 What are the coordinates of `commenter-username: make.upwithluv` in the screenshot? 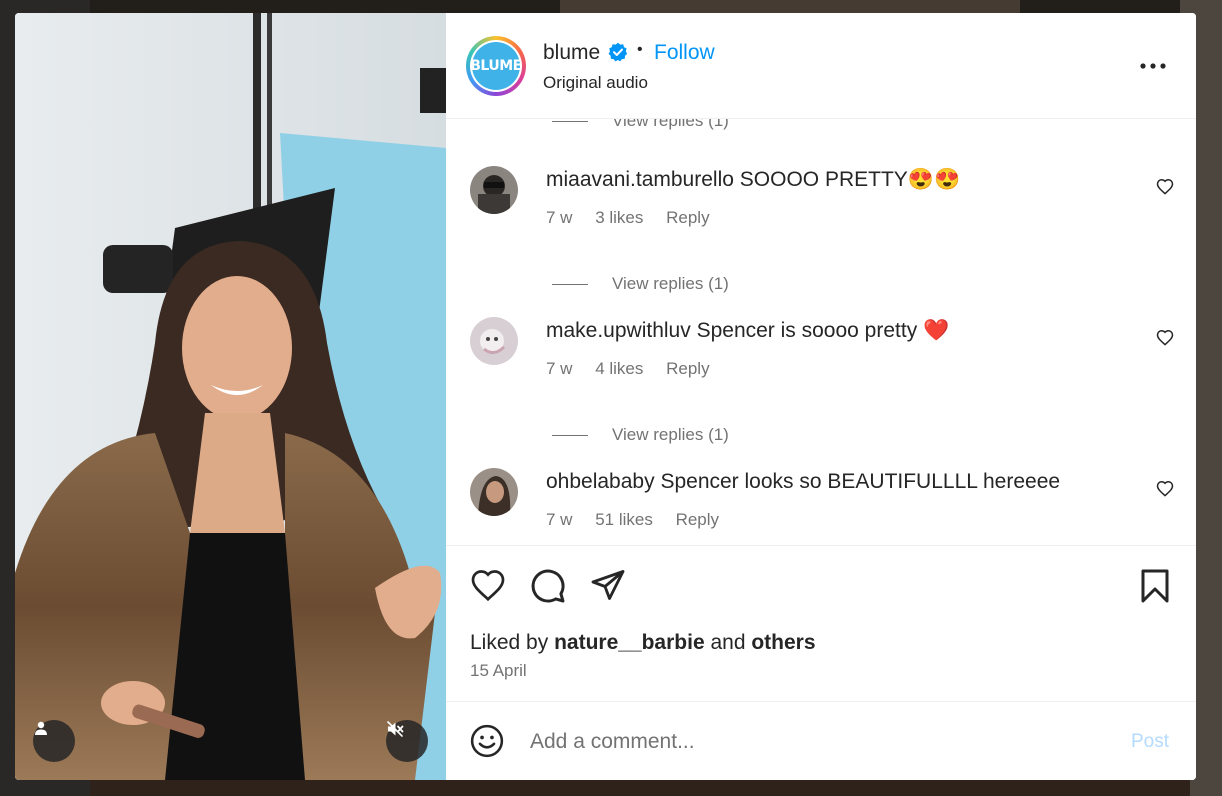 It's located at (618, 330).